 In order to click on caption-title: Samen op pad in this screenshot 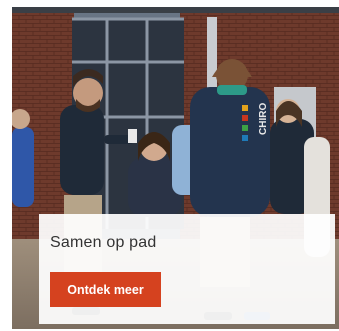, I will do `click(103, 242)`.